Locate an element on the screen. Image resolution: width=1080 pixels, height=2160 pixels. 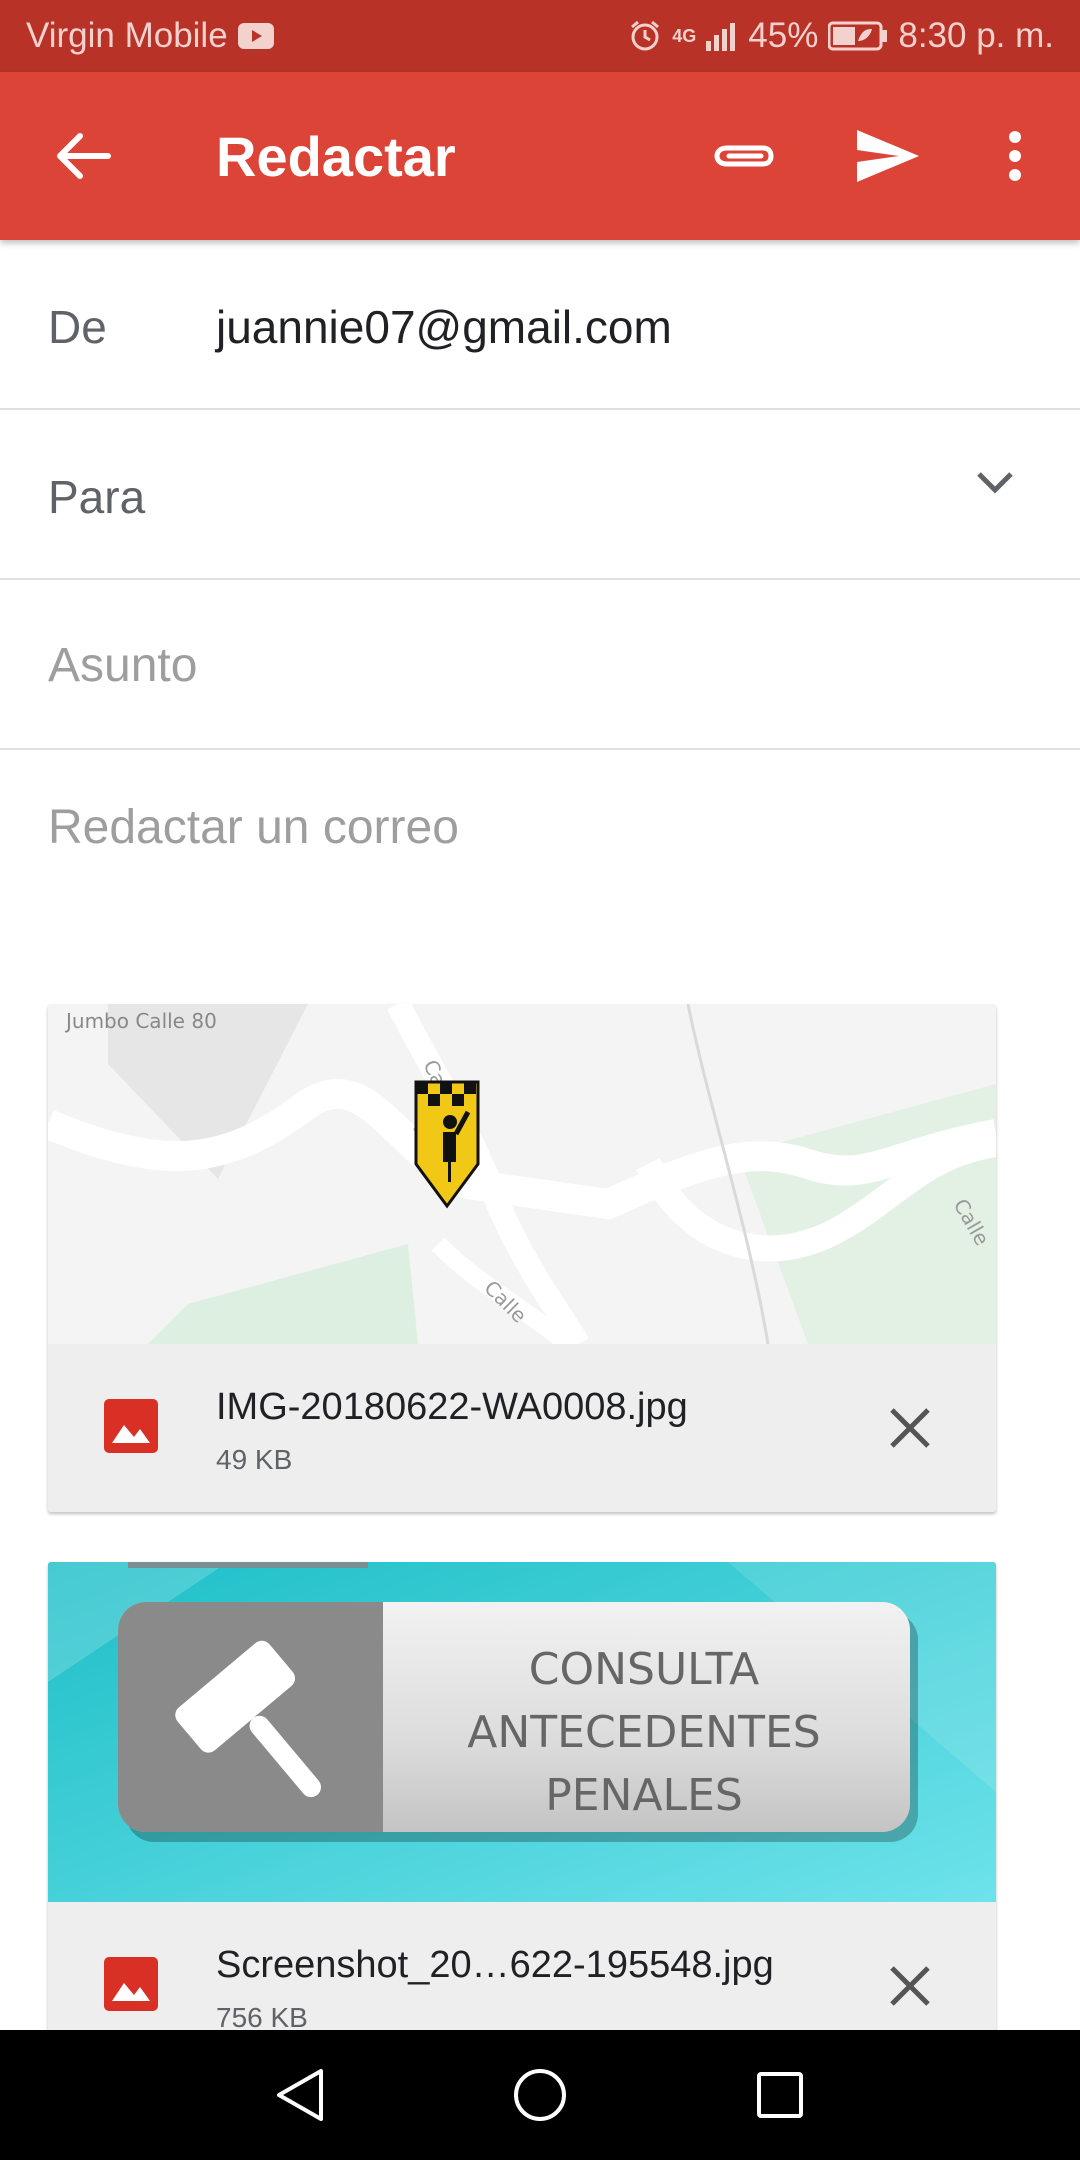
preview-line-antecedentes: ANTECEDENTES is located at coordinates (643, 1732).